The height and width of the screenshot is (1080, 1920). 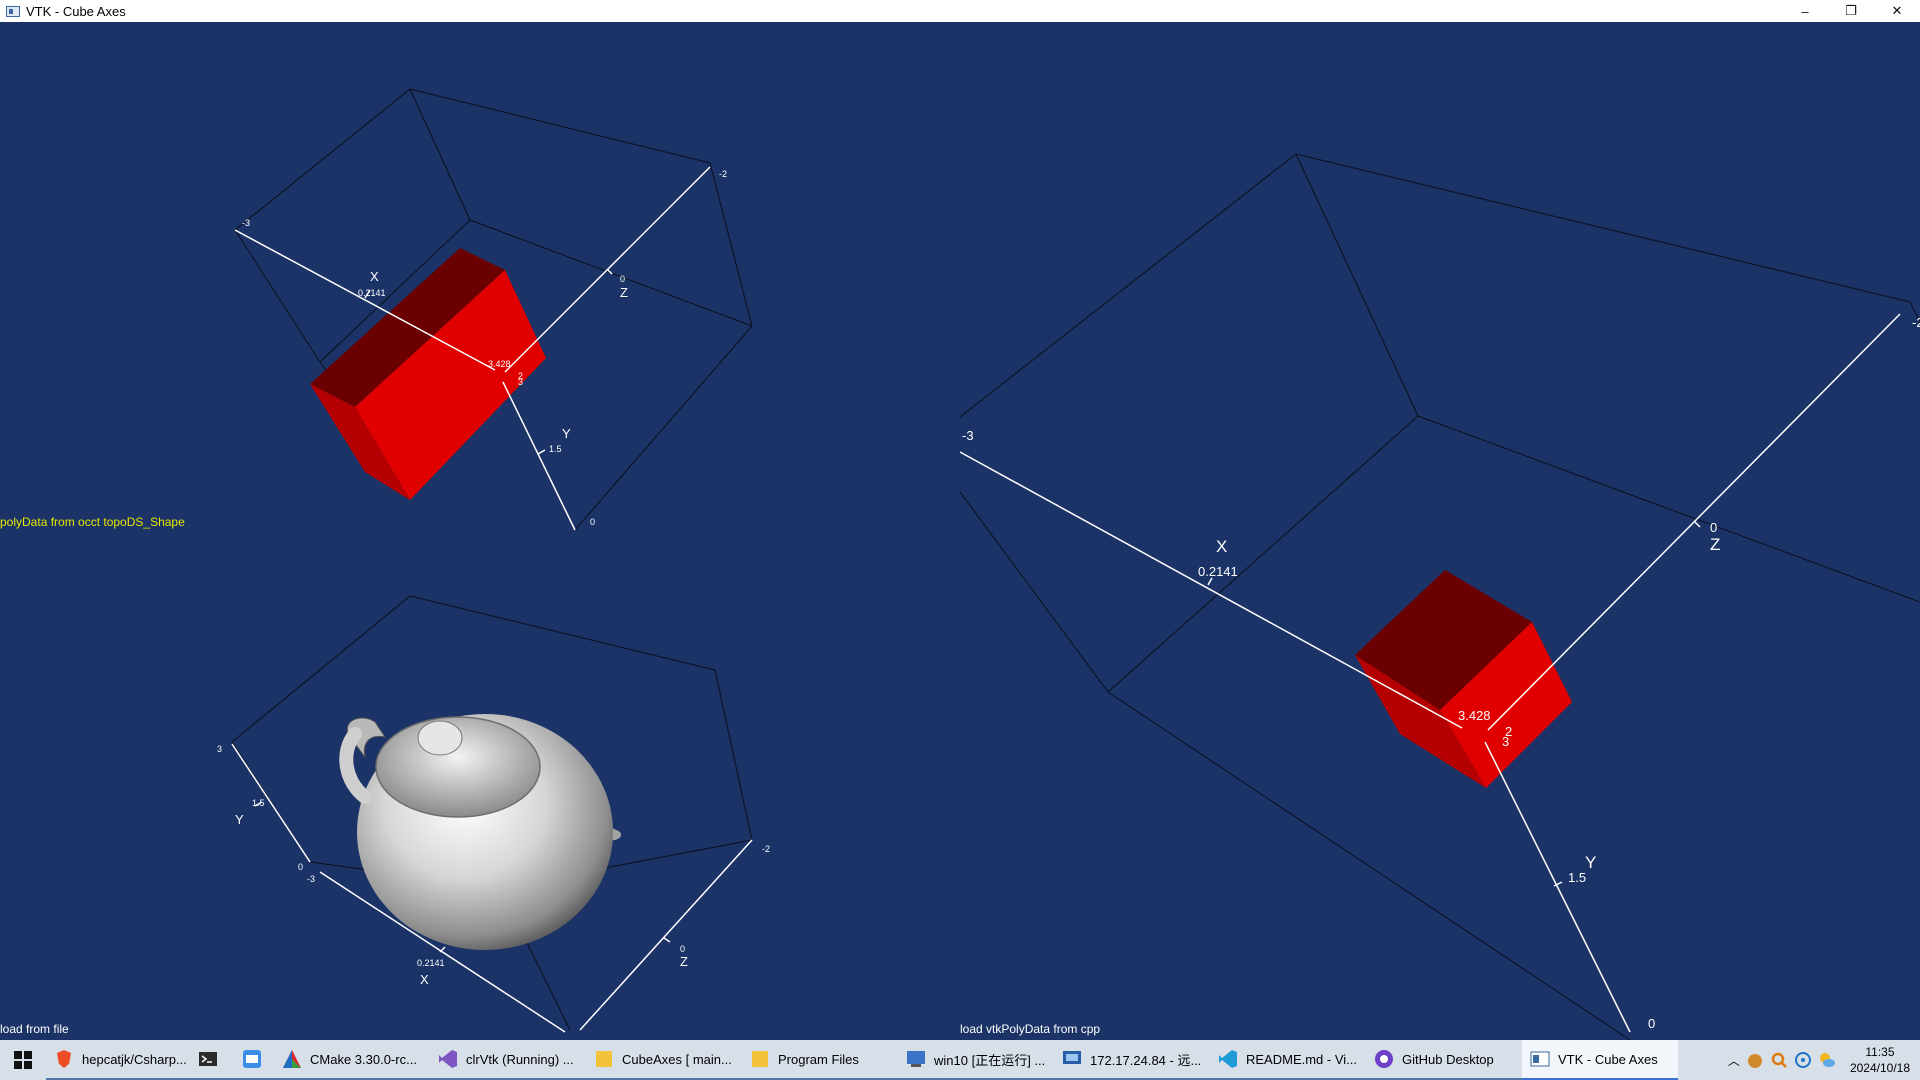 I want to click on tl-z-title: Z, so click(x=624, y=292).